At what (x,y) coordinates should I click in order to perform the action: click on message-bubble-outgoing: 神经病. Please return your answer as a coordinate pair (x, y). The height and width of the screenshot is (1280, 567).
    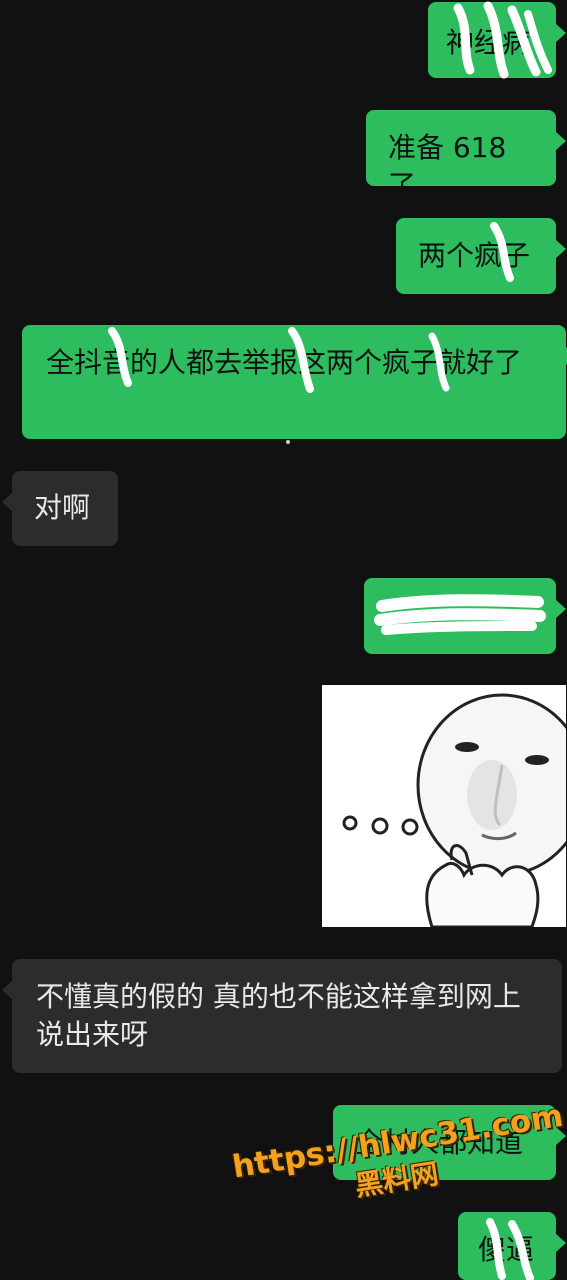
    Looking at the image, I should click on (497, 40).